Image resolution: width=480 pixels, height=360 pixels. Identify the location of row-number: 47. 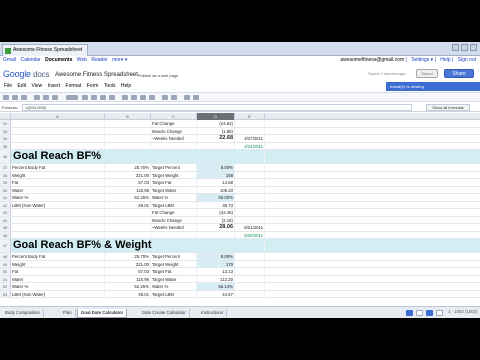
(5, 245).